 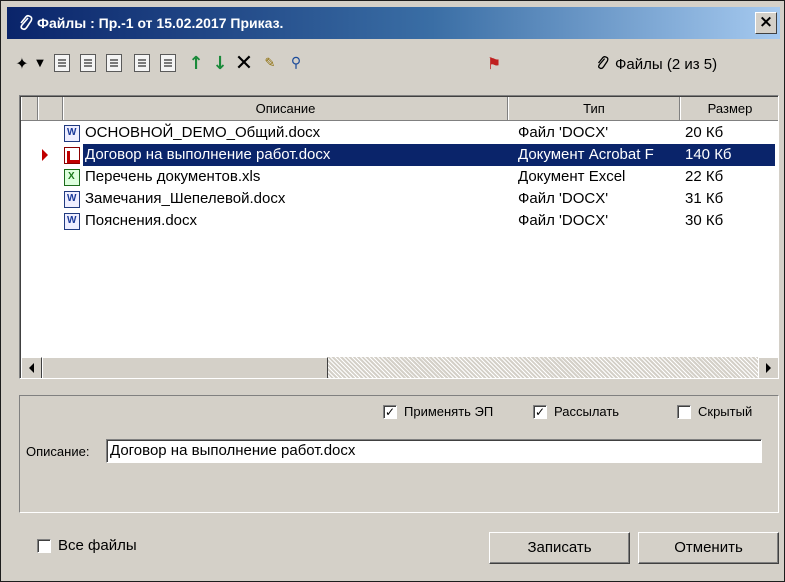 I want to click on add-file-icon: ✦, so click(x=22, y=63).